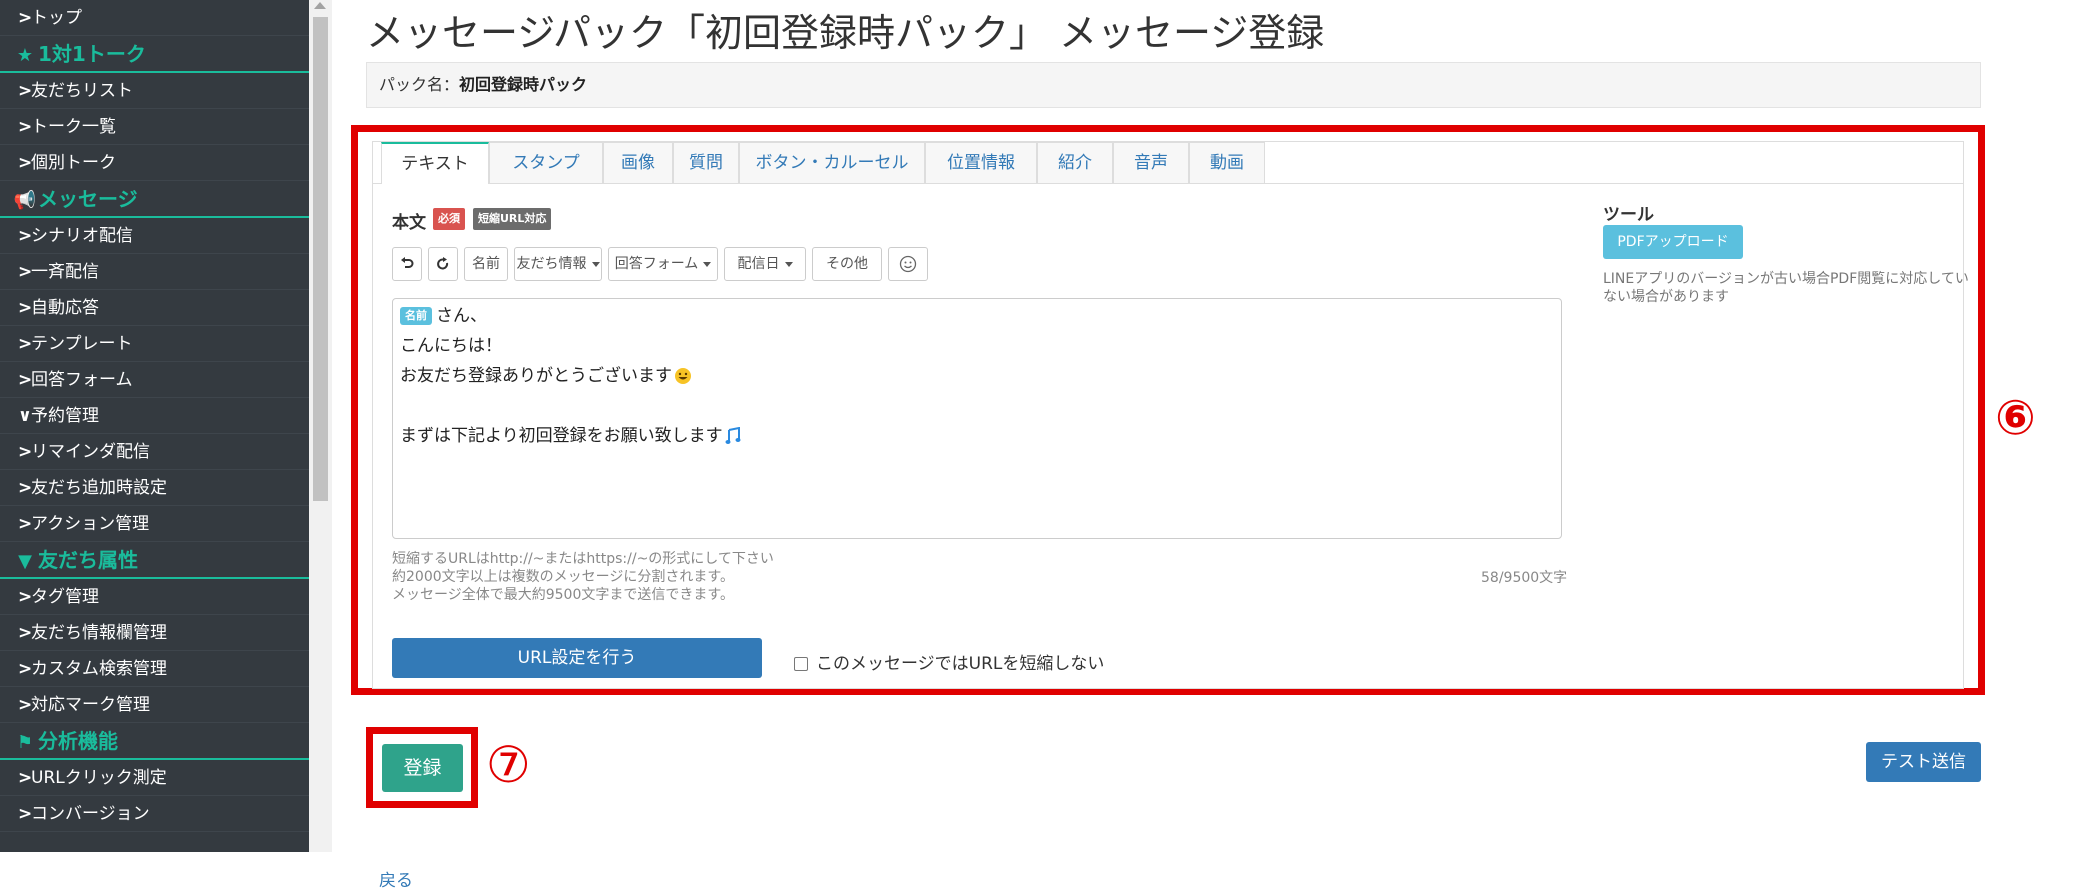 Image resolution: width=2095 pixels, height=896 pixels. What do you see at coordinates (546, 162) in the screenshot?
I see `tab-1: スタンプ` at bounding box center [546, 162].